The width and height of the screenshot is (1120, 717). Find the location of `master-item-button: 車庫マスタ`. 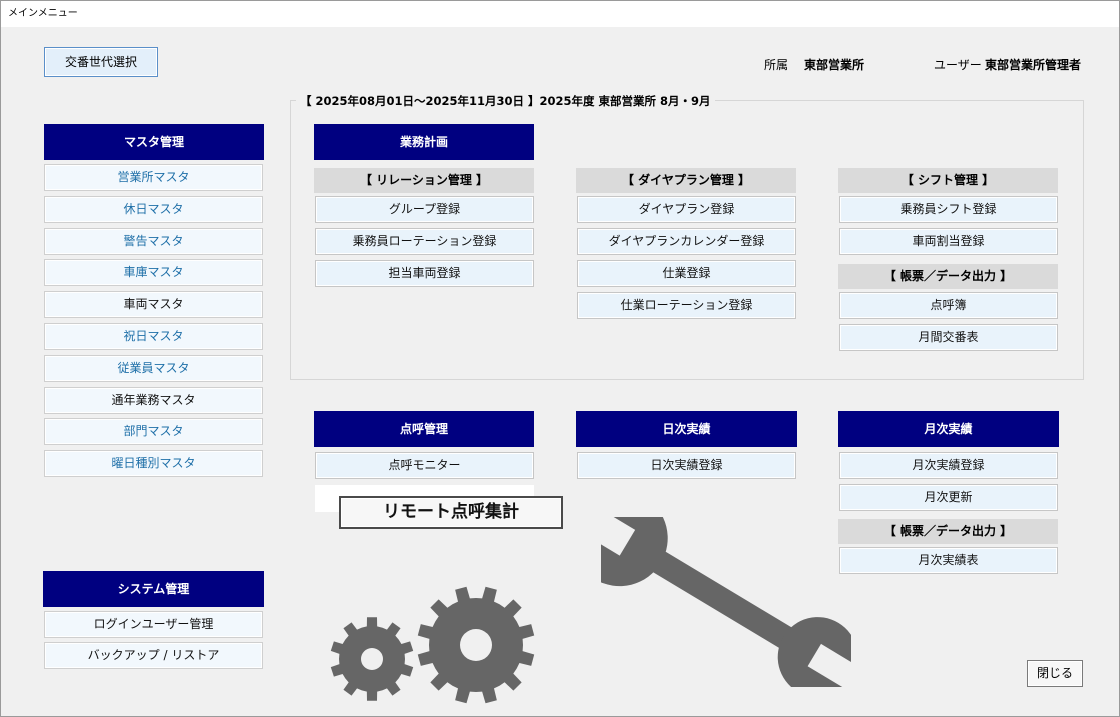

master-item-button: 車庫マスタ is located at coordinates (153, 273).